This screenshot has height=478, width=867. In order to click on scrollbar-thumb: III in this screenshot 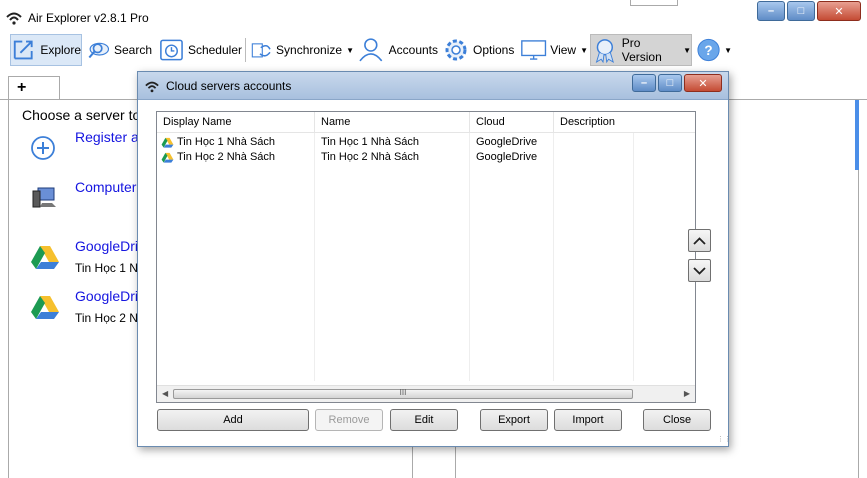, I will do `click(403, 394)`.